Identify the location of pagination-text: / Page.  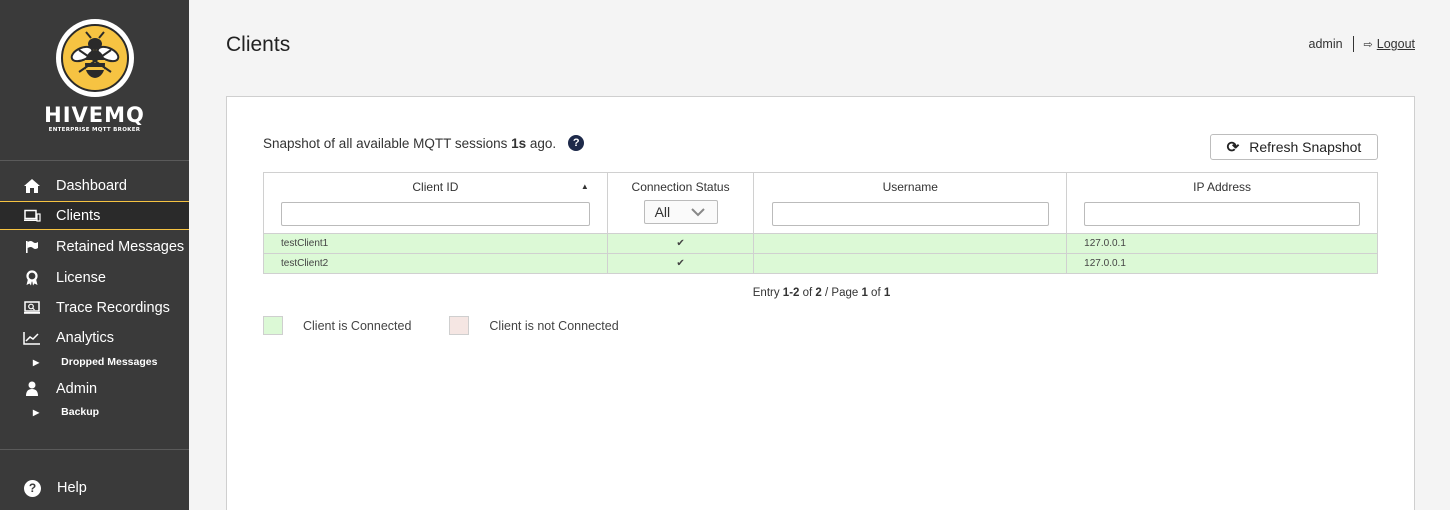
(841, 293).